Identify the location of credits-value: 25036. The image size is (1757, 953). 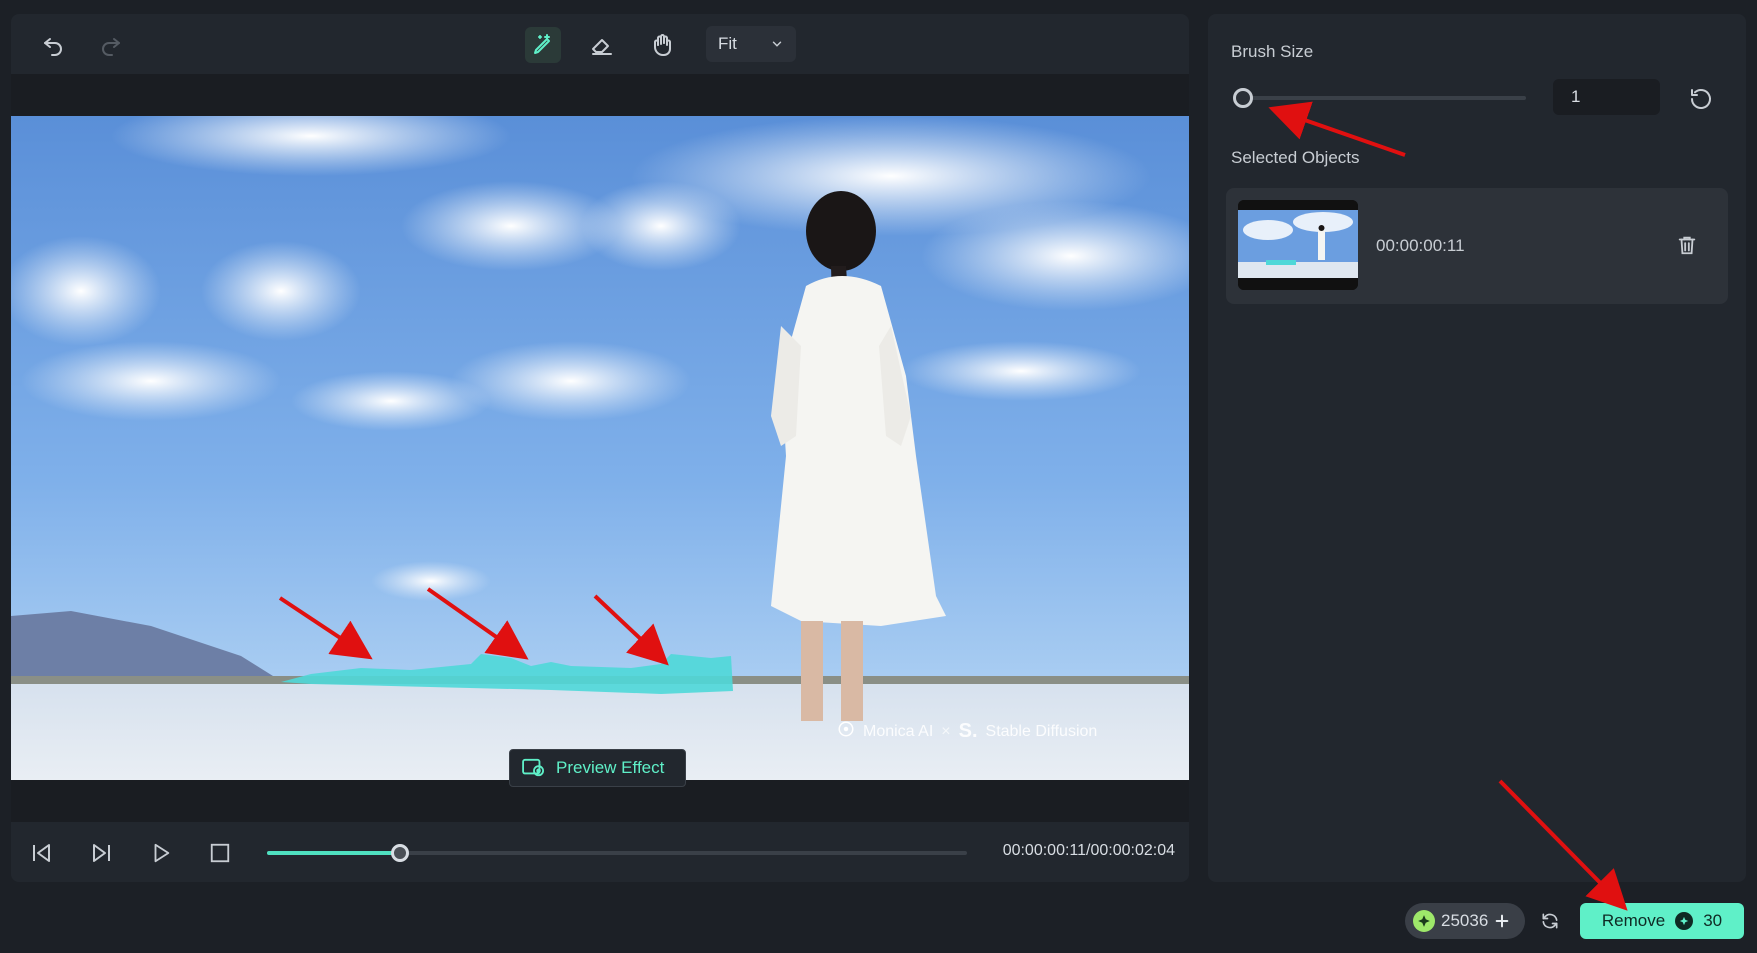
(1465, 920).